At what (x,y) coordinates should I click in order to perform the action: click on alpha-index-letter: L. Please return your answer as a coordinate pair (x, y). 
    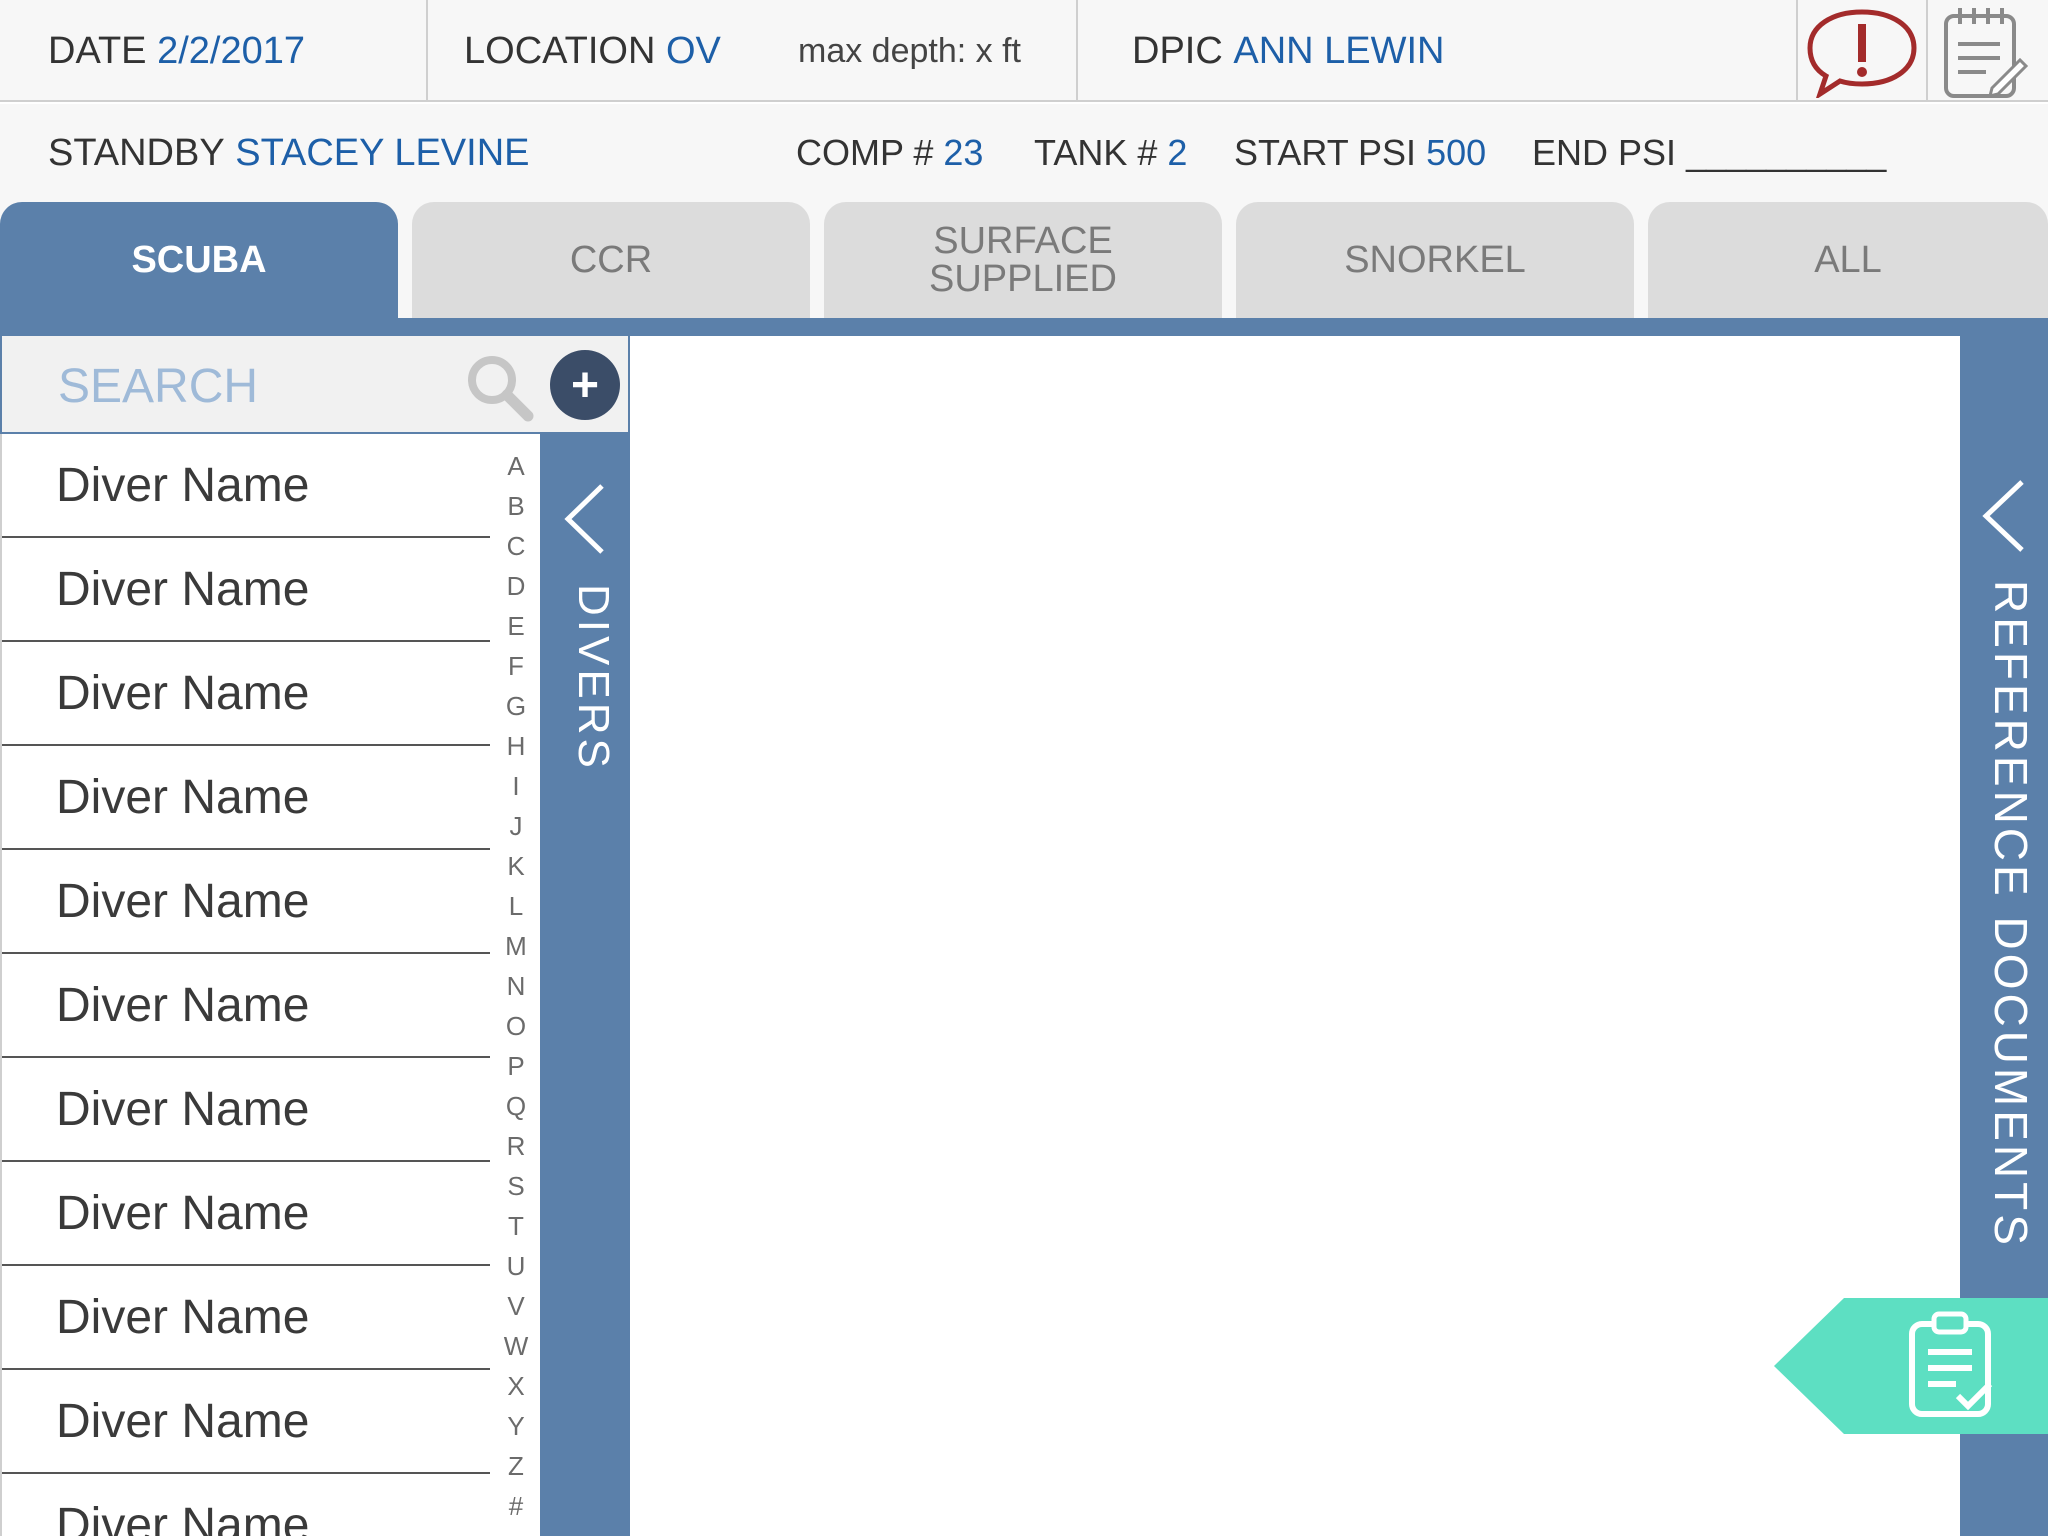
    Looking at the image, I should click on (516, 906).